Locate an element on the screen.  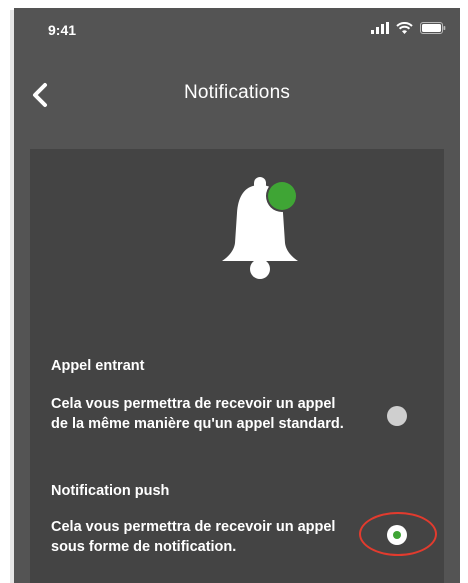
page-title: Notifications is located at coordinates (237, 92).